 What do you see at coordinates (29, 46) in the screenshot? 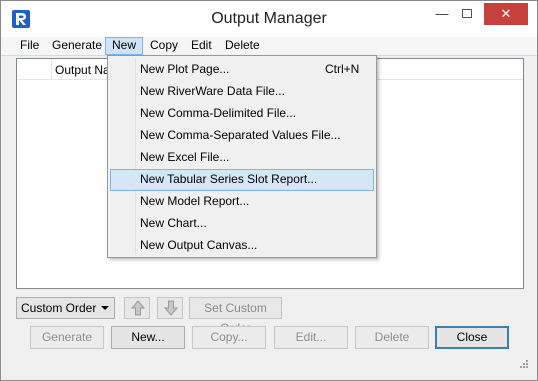
I see `menu-file: File` at bounding box center [29, 46].